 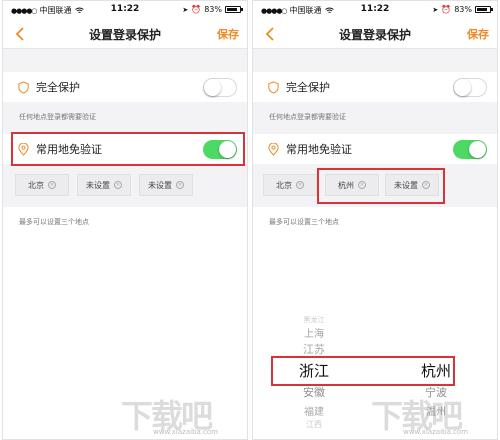 I want to click on location-chip-2: 未设置 ×, so click(x=104, y=185).